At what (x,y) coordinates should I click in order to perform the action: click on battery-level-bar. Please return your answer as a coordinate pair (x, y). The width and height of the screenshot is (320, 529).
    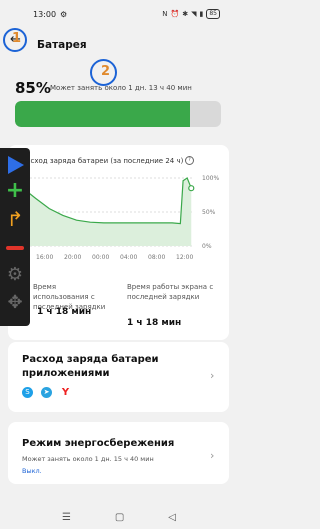
    Looking at the image, I should click on (118, 114).